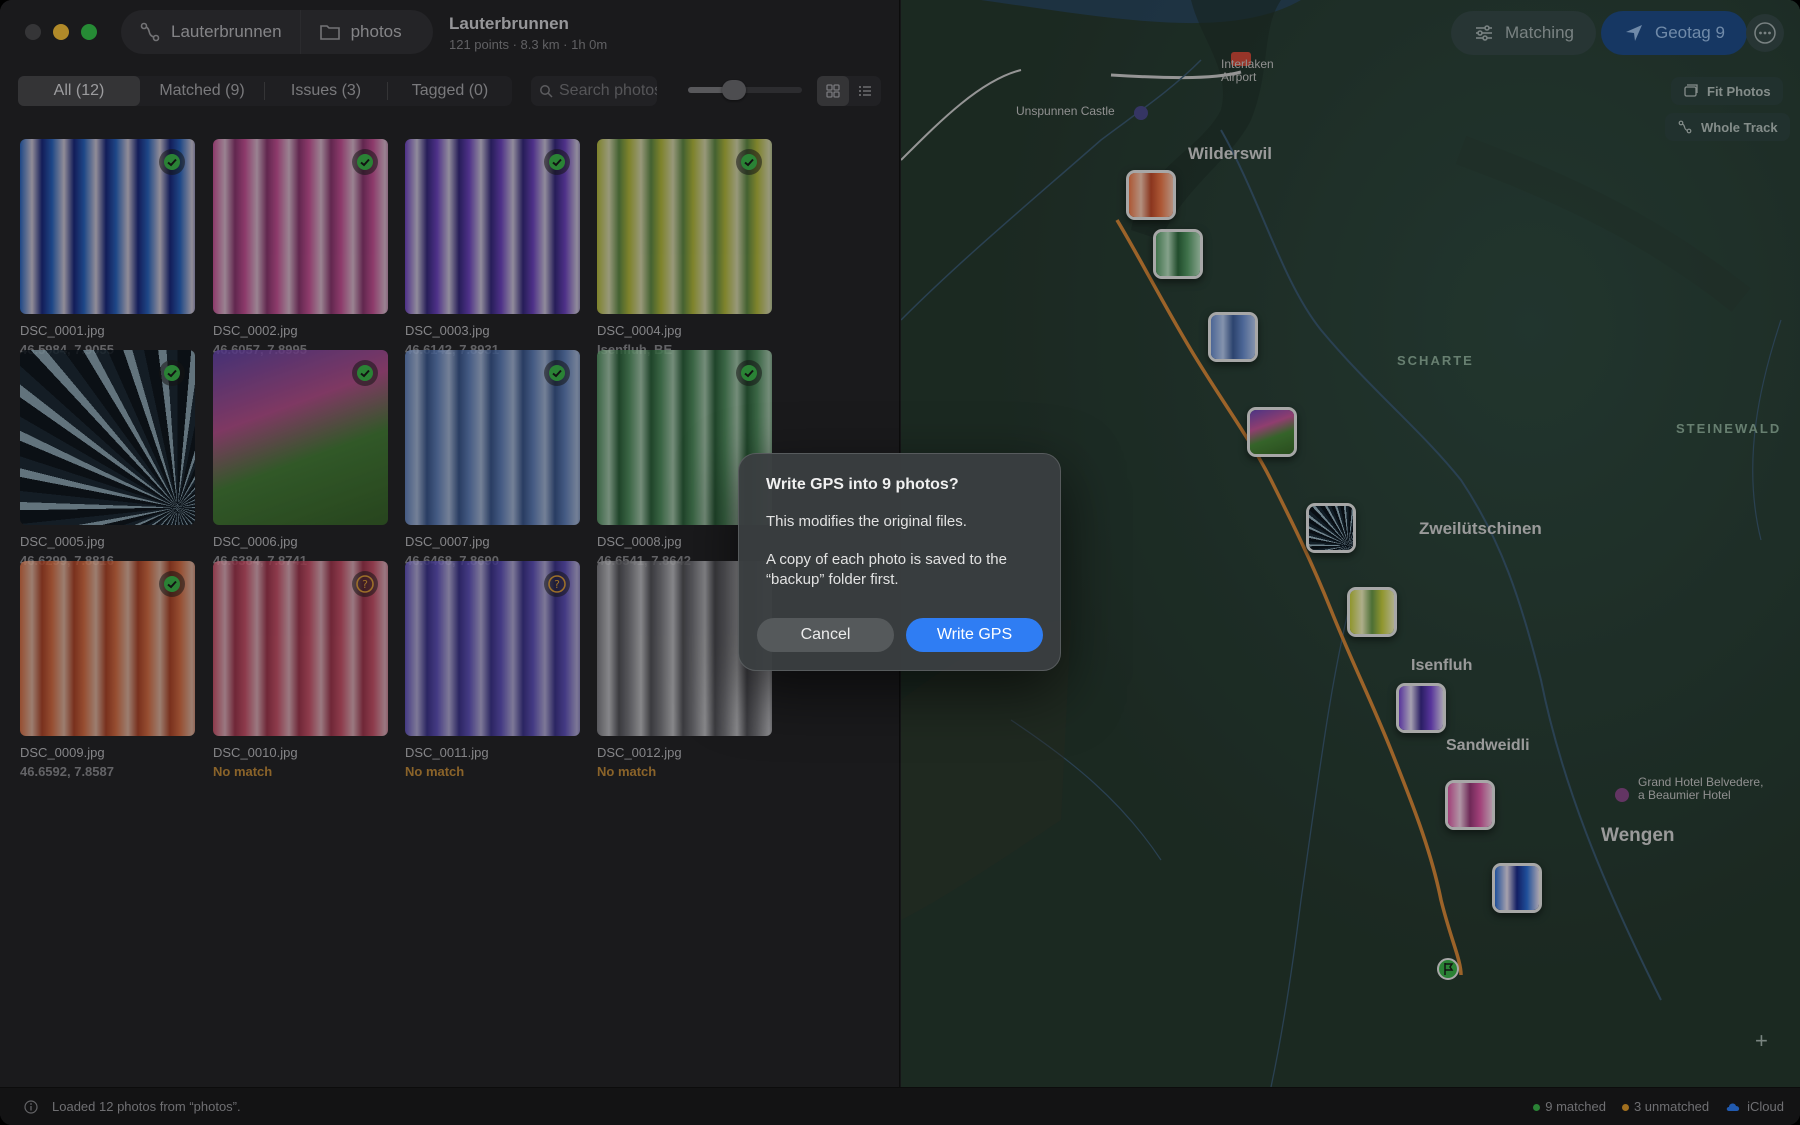 This screenshot has height=1125, width=1800. What do you see at coordinates (825, 635) in the screenshot?
I see `cancel-button: Cancel` at bounding box center [825, 635].